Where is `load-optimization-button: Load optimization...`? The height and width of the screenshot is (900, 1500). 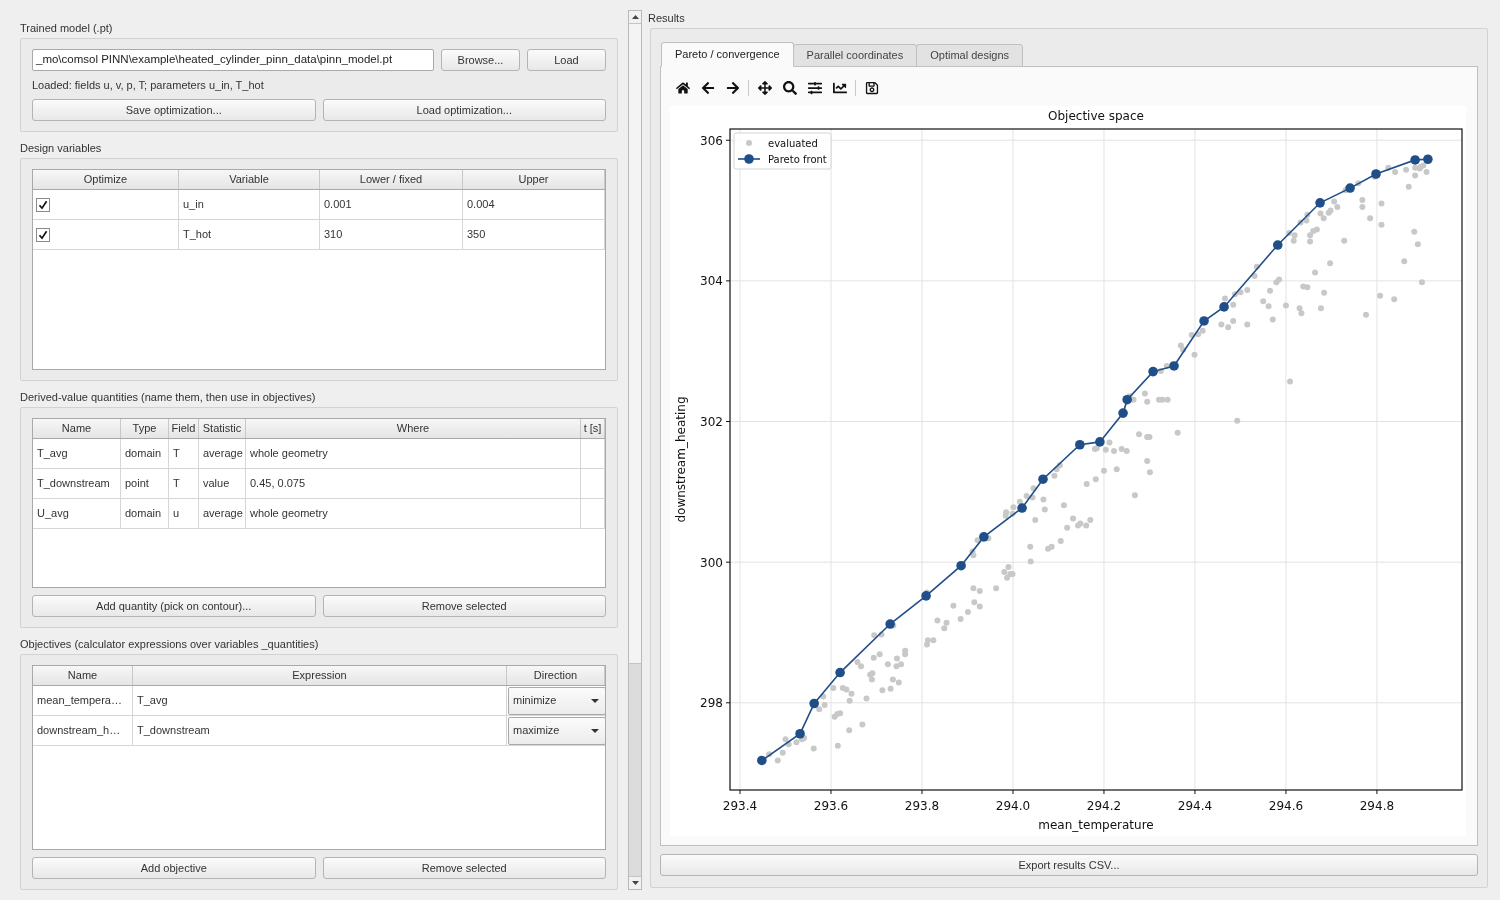 load-optimization-button: Load optimization... is located at coordinates (464, 110).